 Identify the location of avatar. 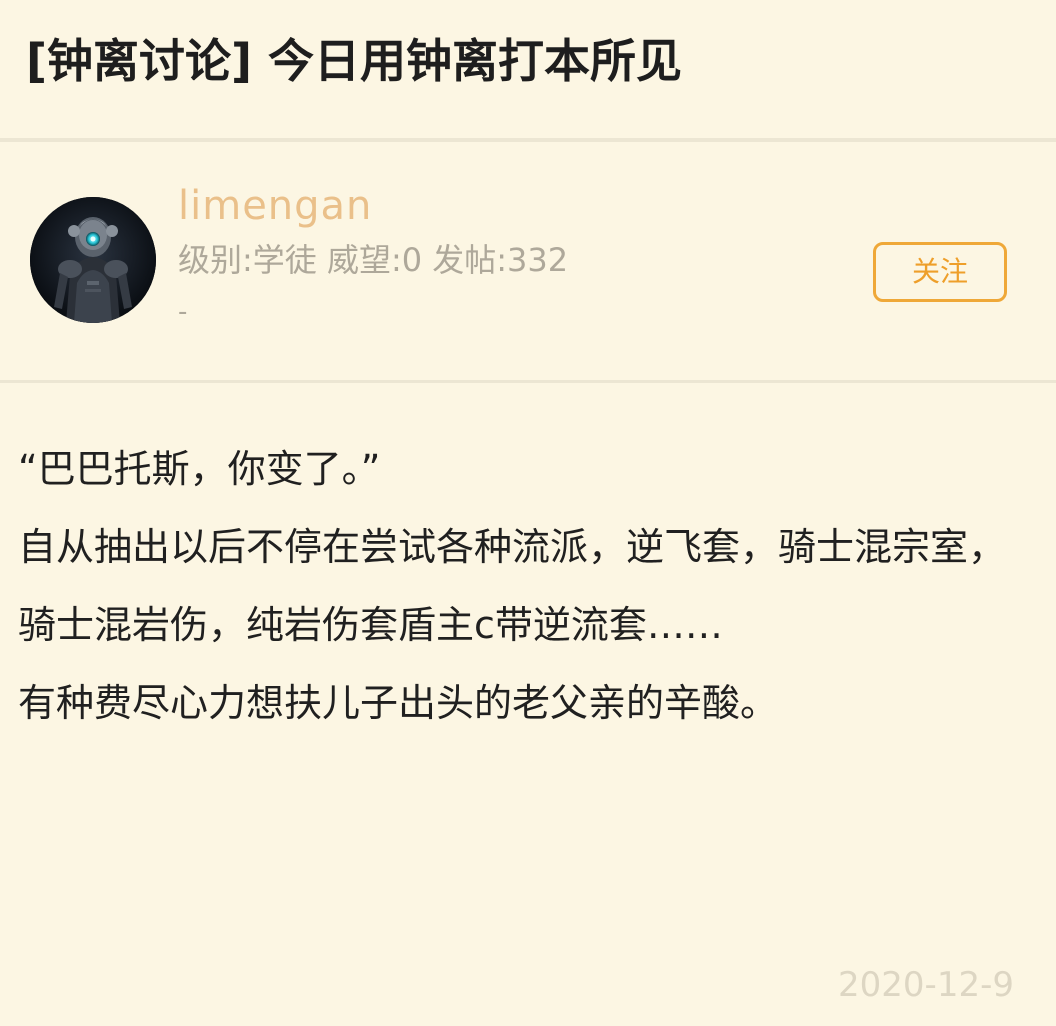
(93, 260).